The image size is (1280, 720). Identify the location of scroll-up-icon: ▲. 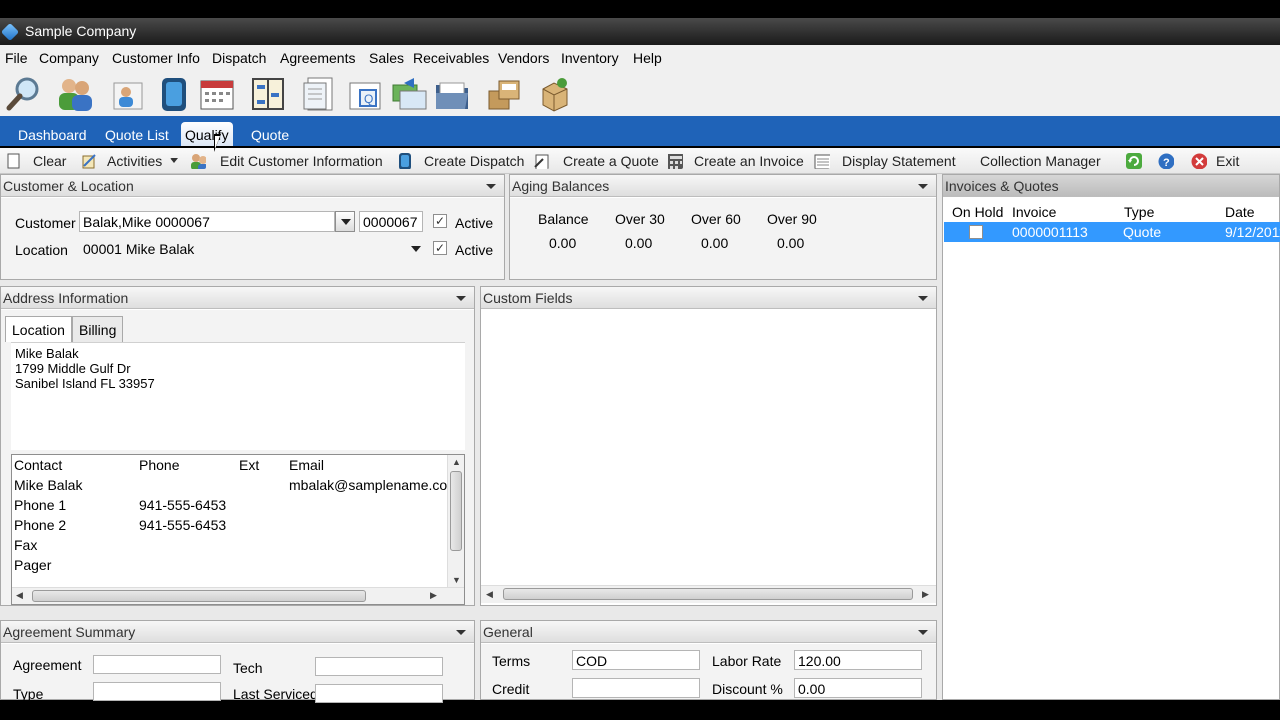
(456, 462).